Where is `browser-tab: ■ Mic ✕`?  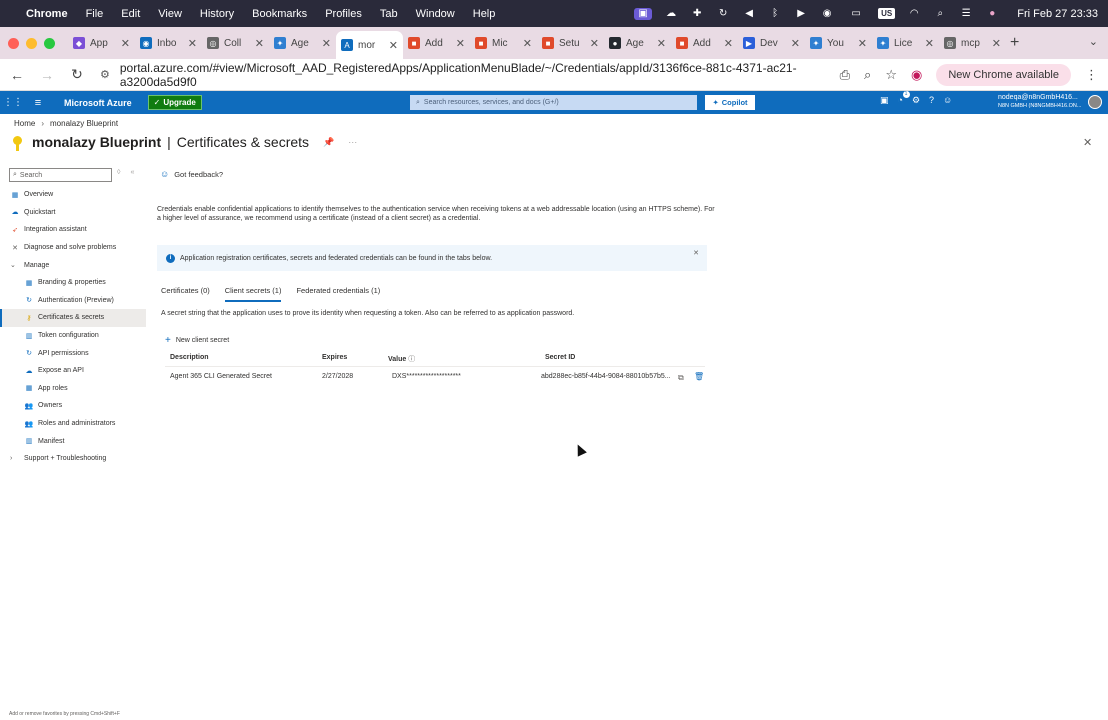 browser-tab: ■ Mic ✕ is located at coordinates (503, 43).